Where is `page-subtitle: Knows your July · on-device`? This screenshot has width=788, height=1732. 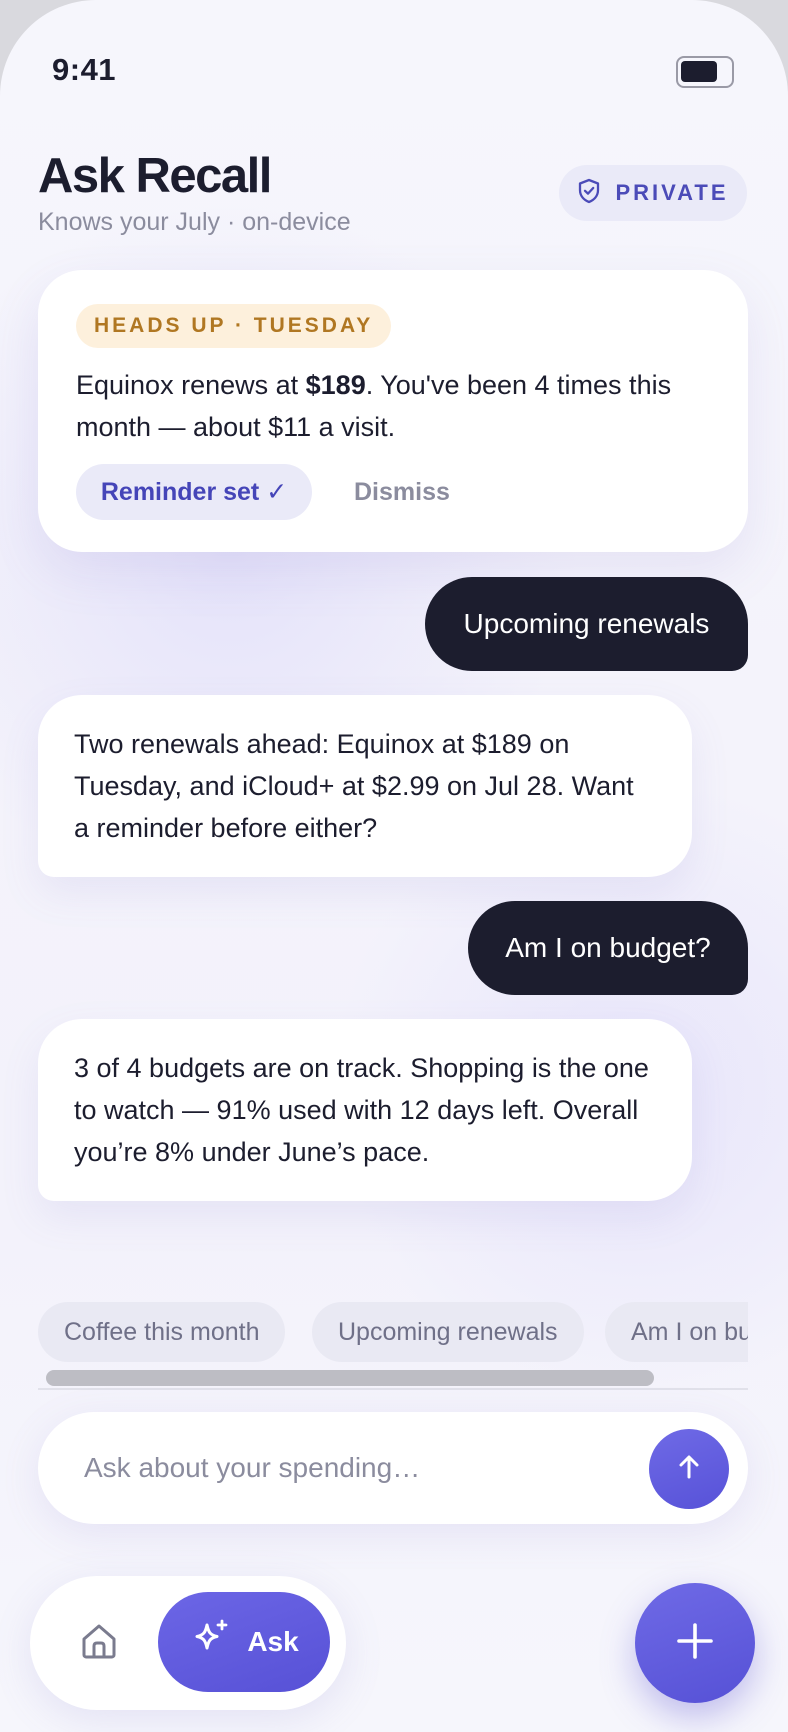 page-subtitle: Knows your July · on-device is located at coordinates (194, 222).